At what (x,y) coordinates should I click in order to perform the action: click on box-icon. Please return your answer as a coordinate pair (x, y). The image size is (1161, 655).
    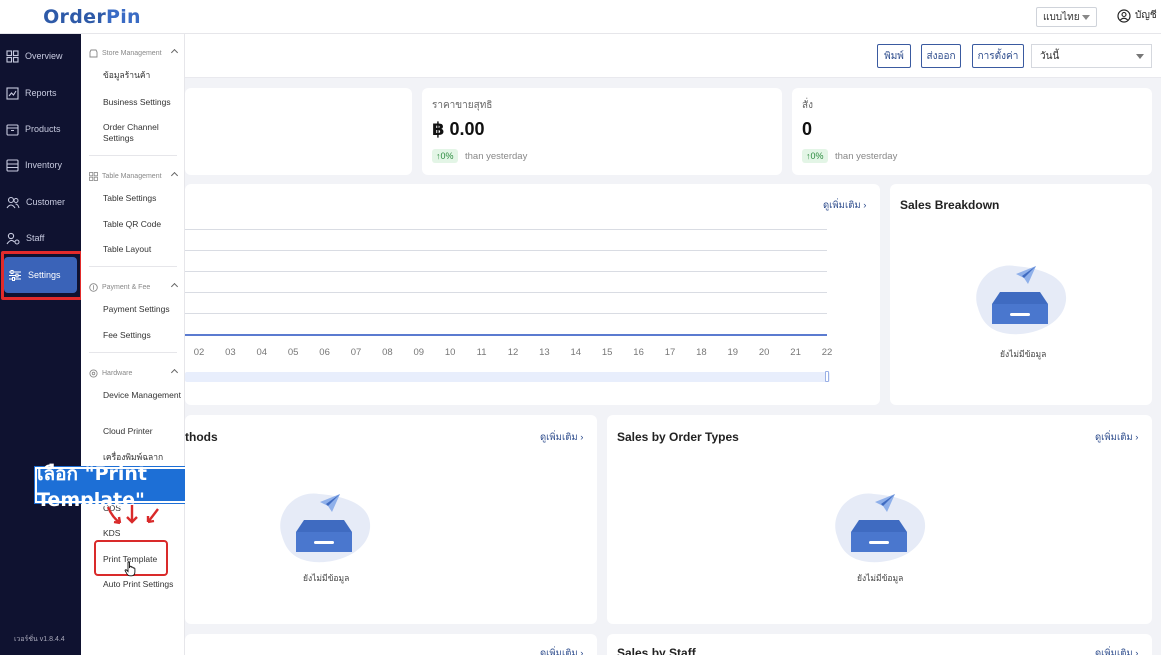
    Looking at the image, I should click on (12, 129).